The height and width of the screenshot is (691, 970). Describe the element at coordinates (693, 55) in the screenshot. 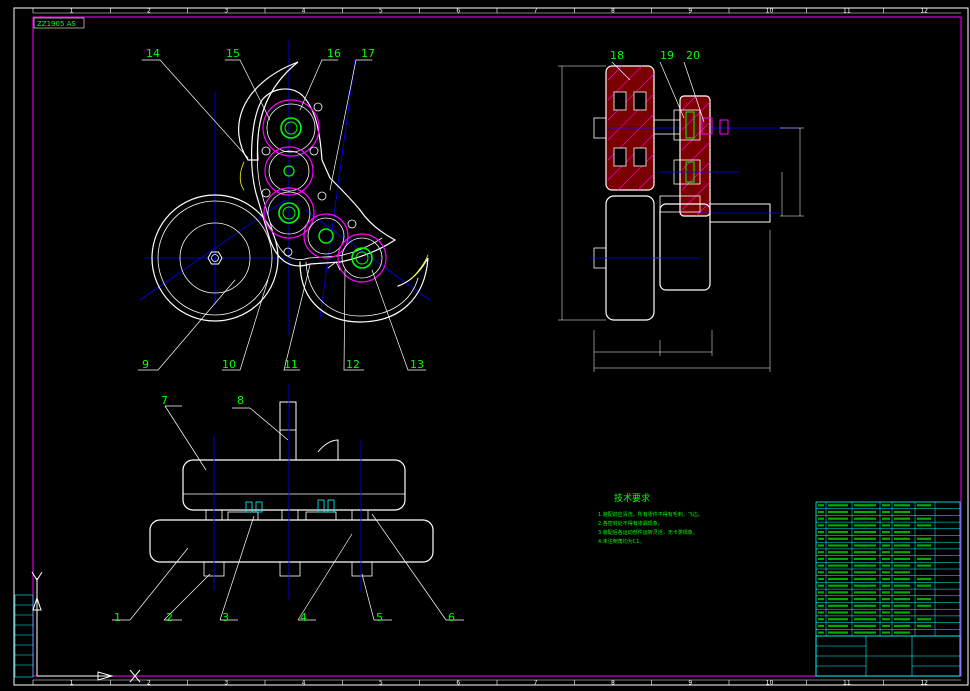

I see `label-20: 20` at that location.